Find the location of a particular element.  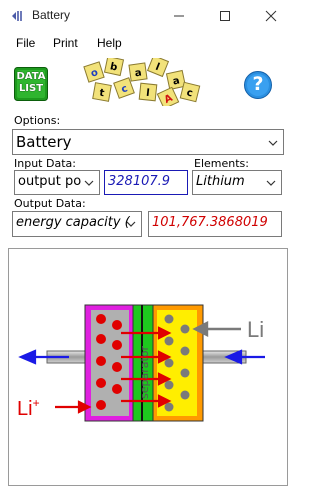

window-title: Battery is located at coordinates (51, 15).